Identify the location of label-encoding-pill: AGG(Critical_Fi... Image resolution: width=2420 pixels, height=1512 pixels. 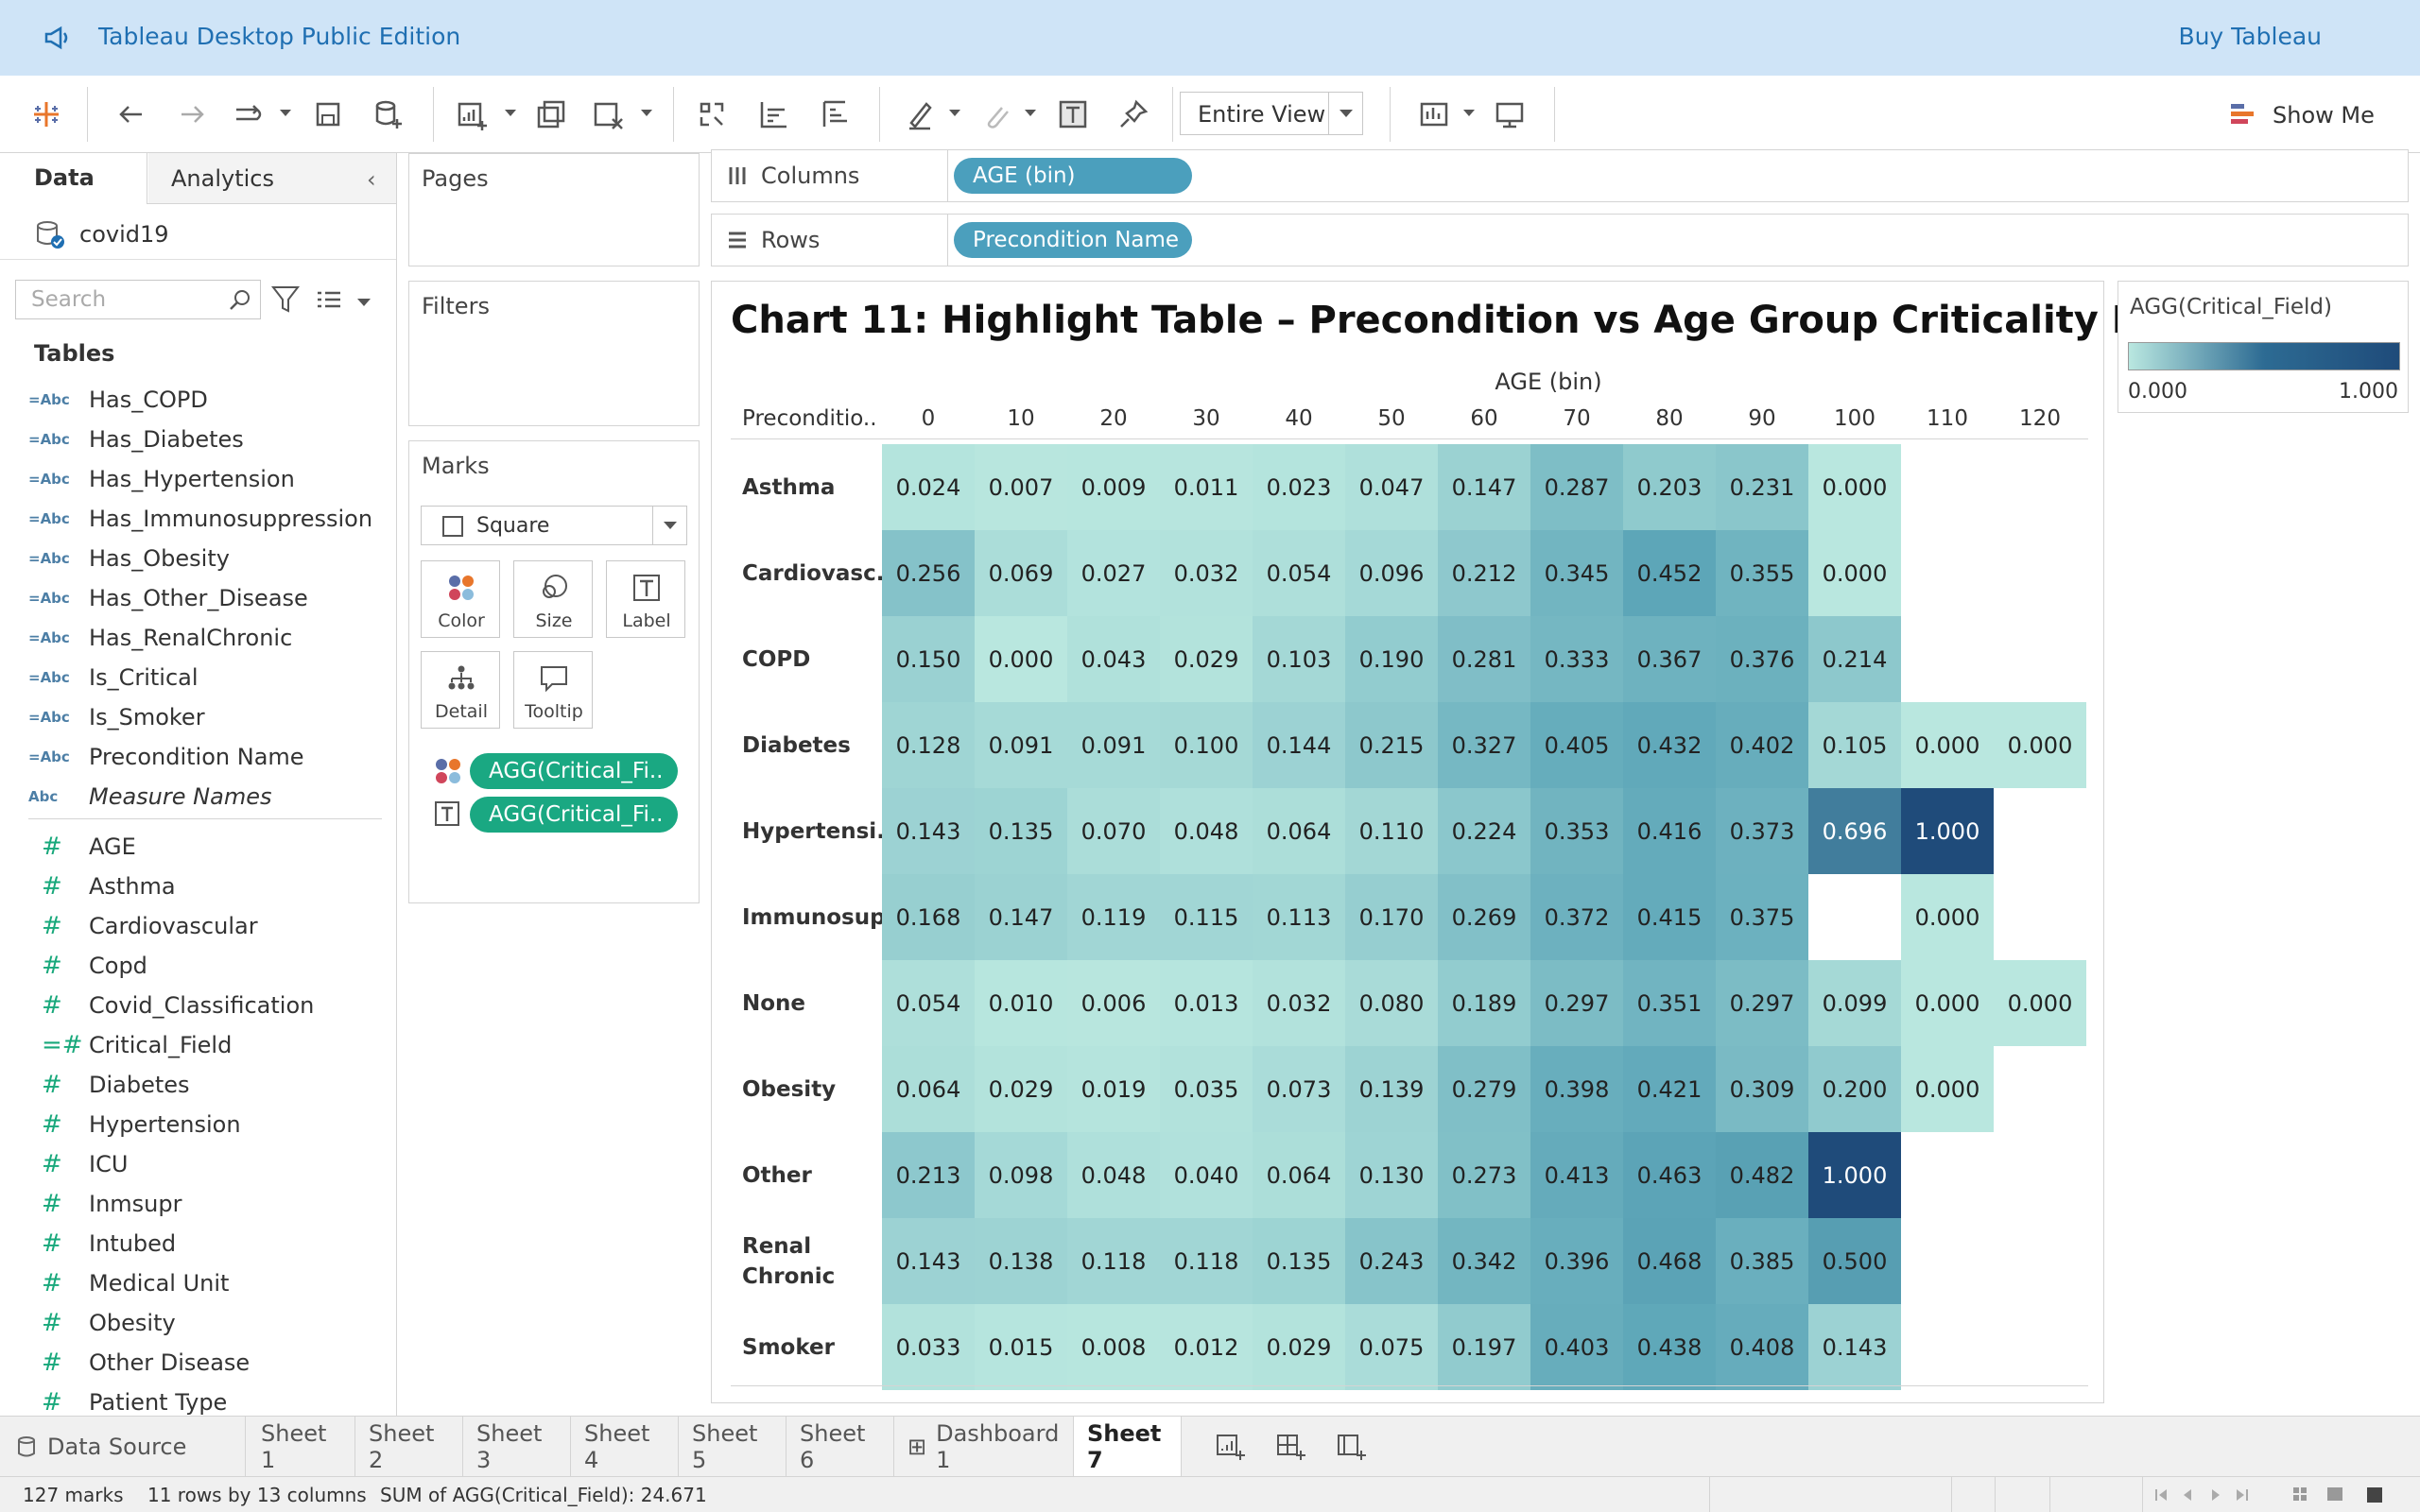
(574, 815).